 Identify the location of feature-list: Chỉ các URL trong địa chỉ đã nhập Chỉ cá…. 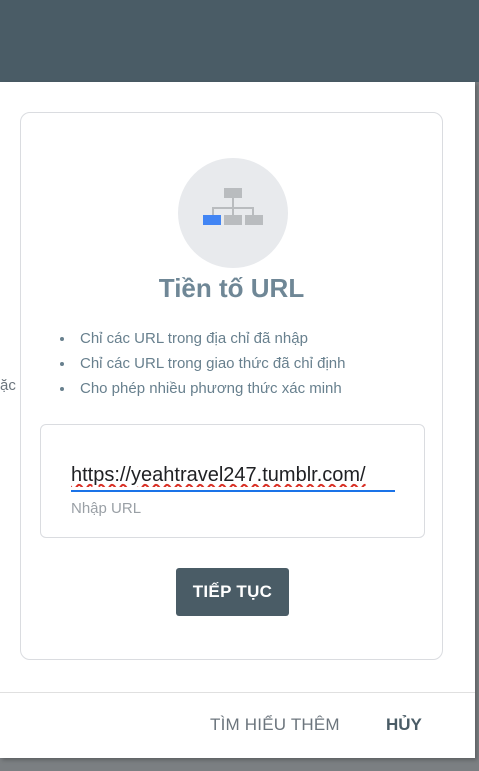
(243, 363).